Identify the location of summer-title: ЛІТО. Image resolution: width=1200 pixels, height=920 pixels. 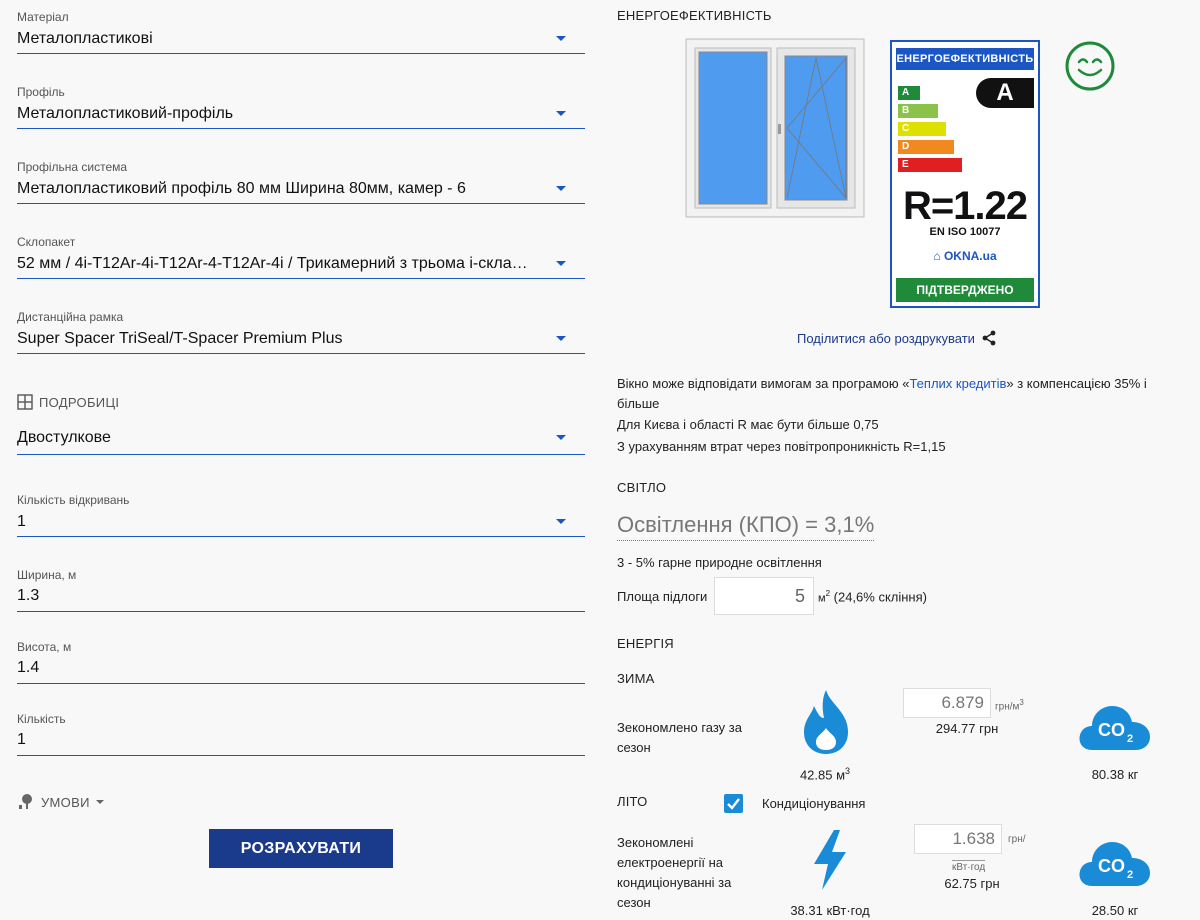
(632, 801).